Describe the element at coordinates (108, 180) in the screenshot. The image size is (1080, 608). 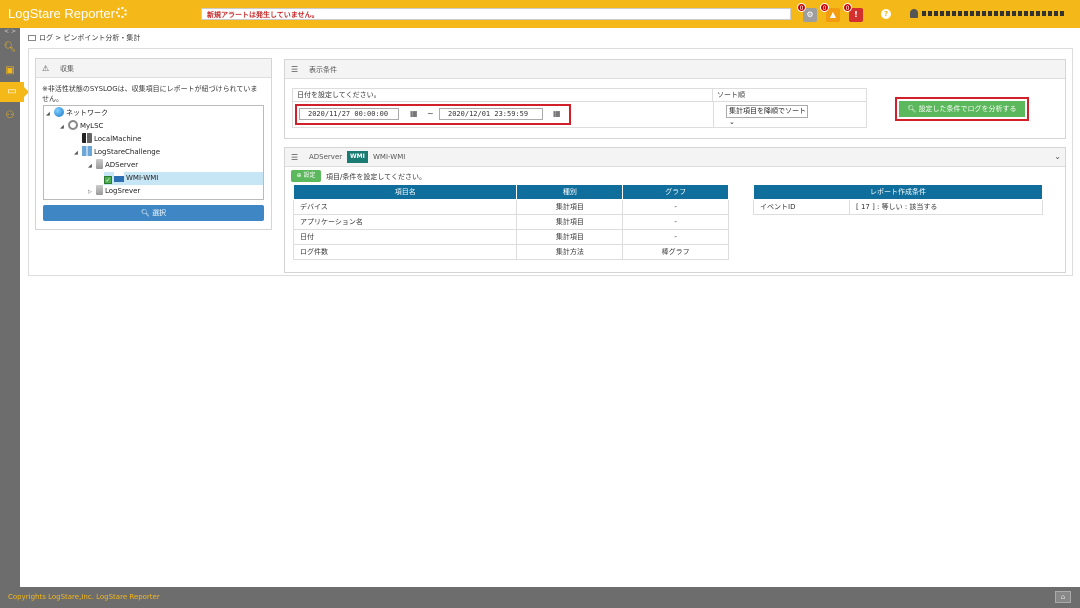
I see `checkbox-checked-icon: ✓` at that location.